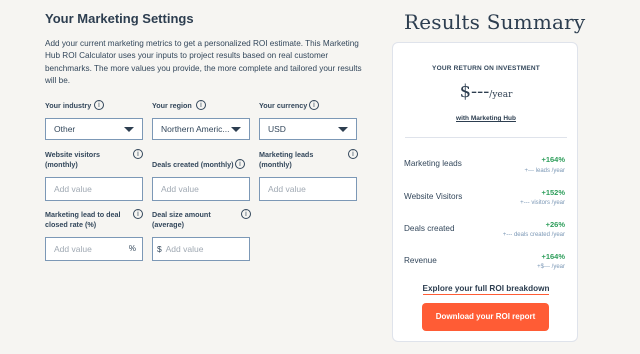 The height and width of the screenshot is (354, 640). What do you see at coordinates (193, 164) in the screenshot?
I see `deals-label: Deals created (monthly)` at bounding box center [193, 164].